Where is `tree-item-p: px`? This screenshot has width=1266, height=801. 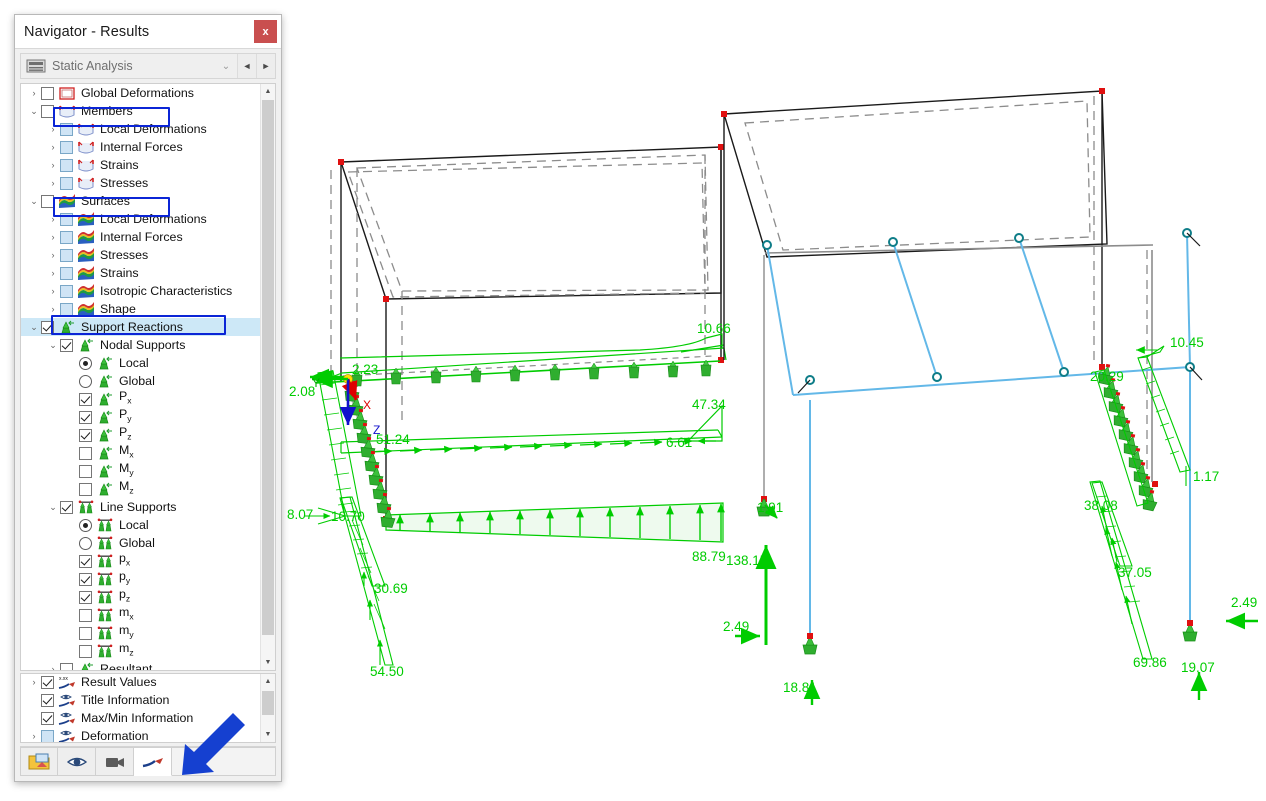 tree-item-p: px is located at coordinates (140, 560).